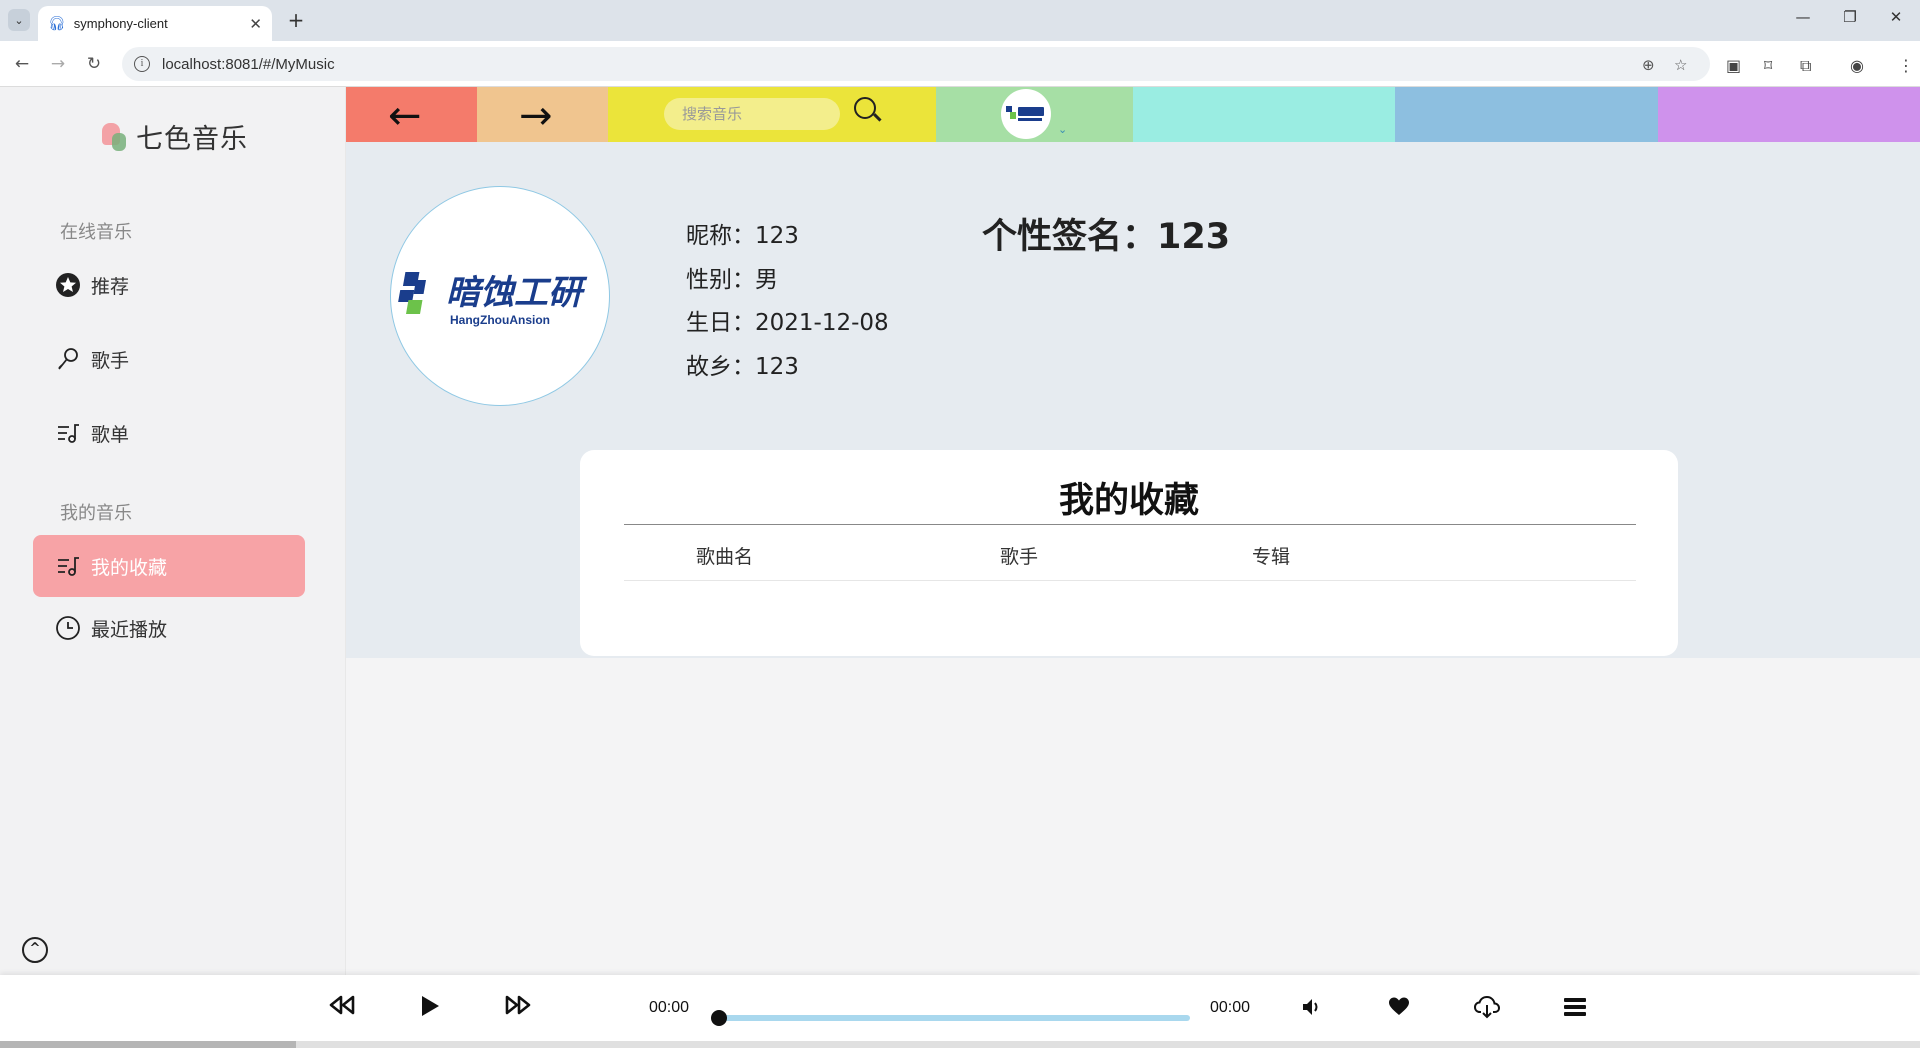 This screenshot has width=1920, height=1048. Describe the element at coordinates (720, 280) in the screenshot. I see `gender-label: 性别：` at that location.